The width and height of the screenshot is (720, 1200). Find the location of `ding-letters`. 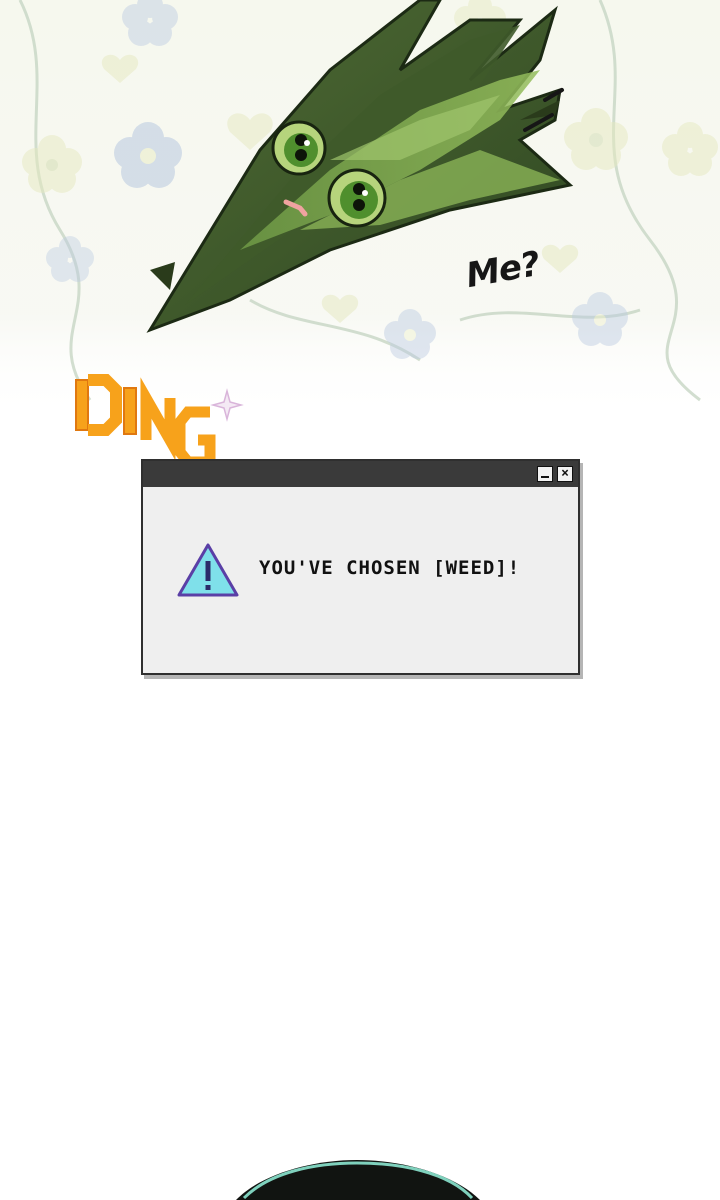

ding-letters is located at coordinates (145, 421).